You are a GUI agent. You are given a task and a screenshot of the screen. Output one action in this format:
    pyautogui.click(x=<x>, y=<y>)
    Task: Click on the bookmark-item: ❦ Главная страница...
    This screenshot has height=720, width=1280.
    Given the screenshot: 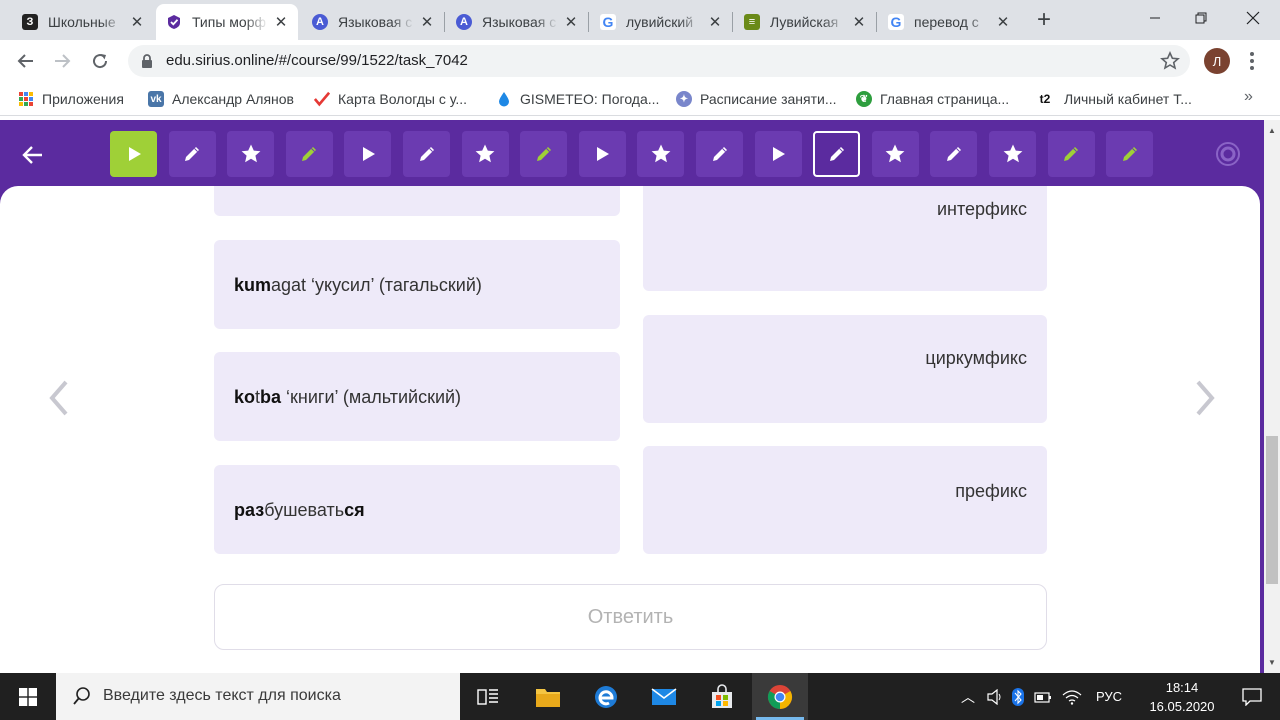 What is the action you would take?
    pyautogui.click(x=932, y=99)
    